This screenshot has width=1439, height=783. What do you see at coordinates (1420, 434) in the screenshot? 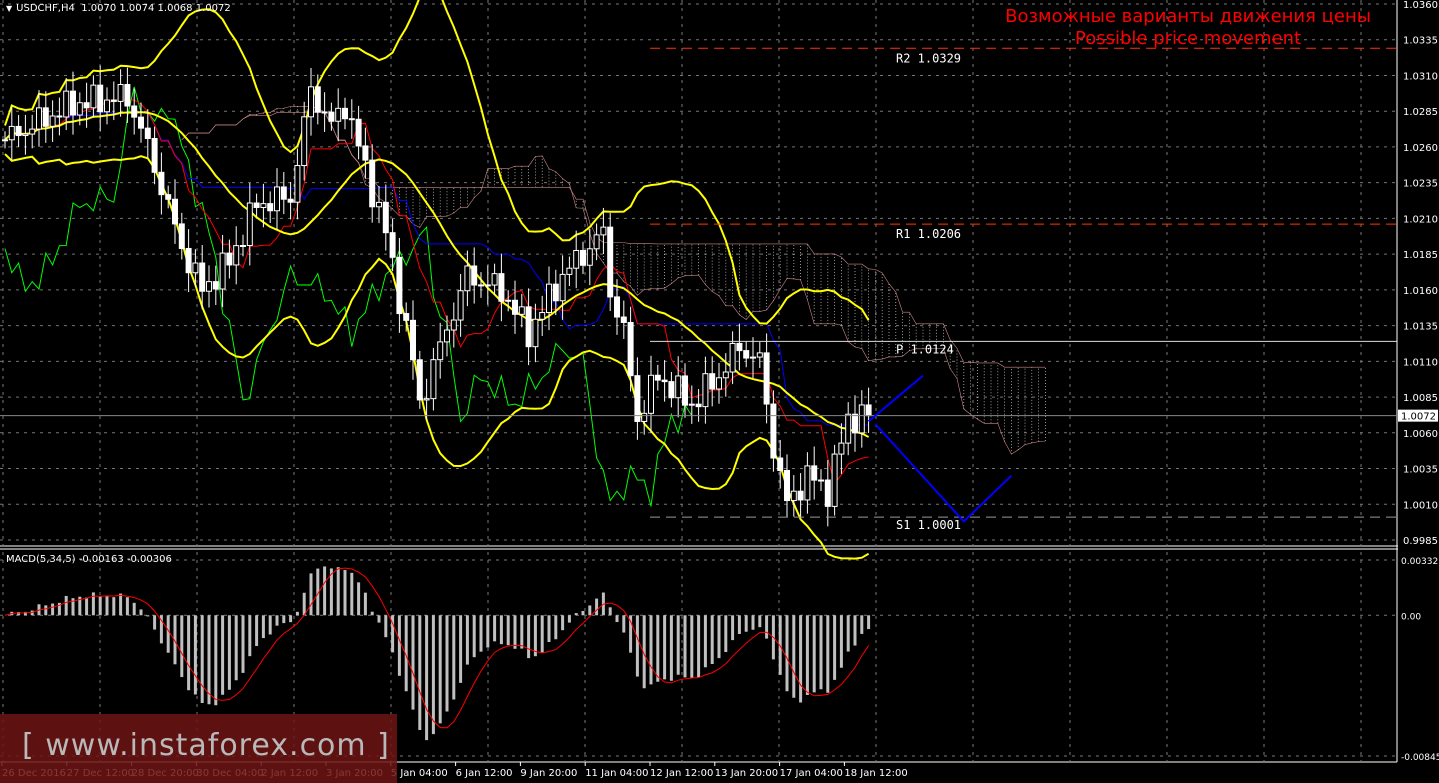
I see `price-tick-label: 1.0060` at bounding box center [1420, 434].